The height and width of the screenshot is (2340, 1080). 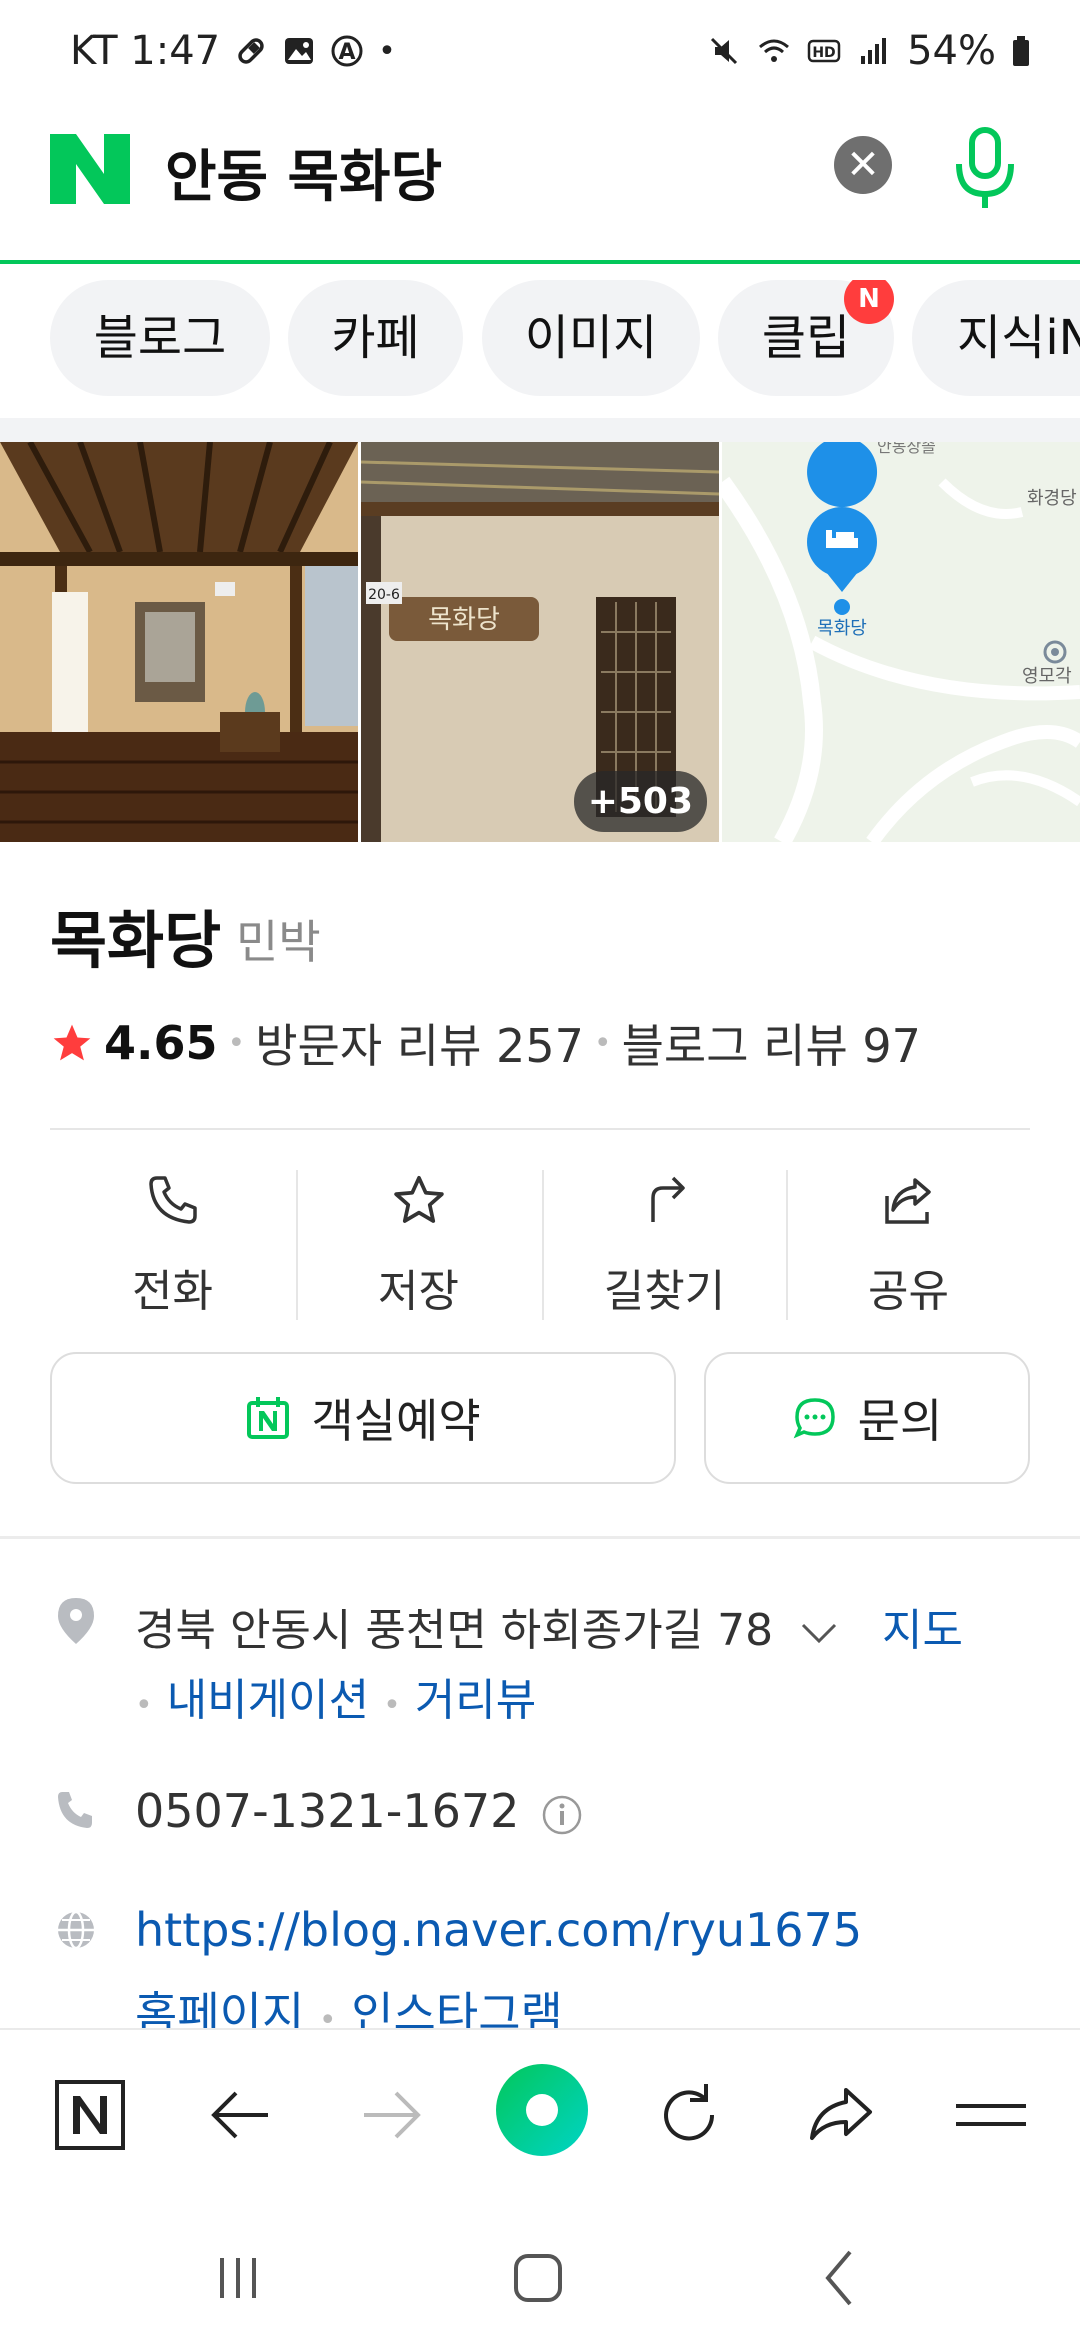 I want to click on call-action: 전화, so click(x=172, y=1245).